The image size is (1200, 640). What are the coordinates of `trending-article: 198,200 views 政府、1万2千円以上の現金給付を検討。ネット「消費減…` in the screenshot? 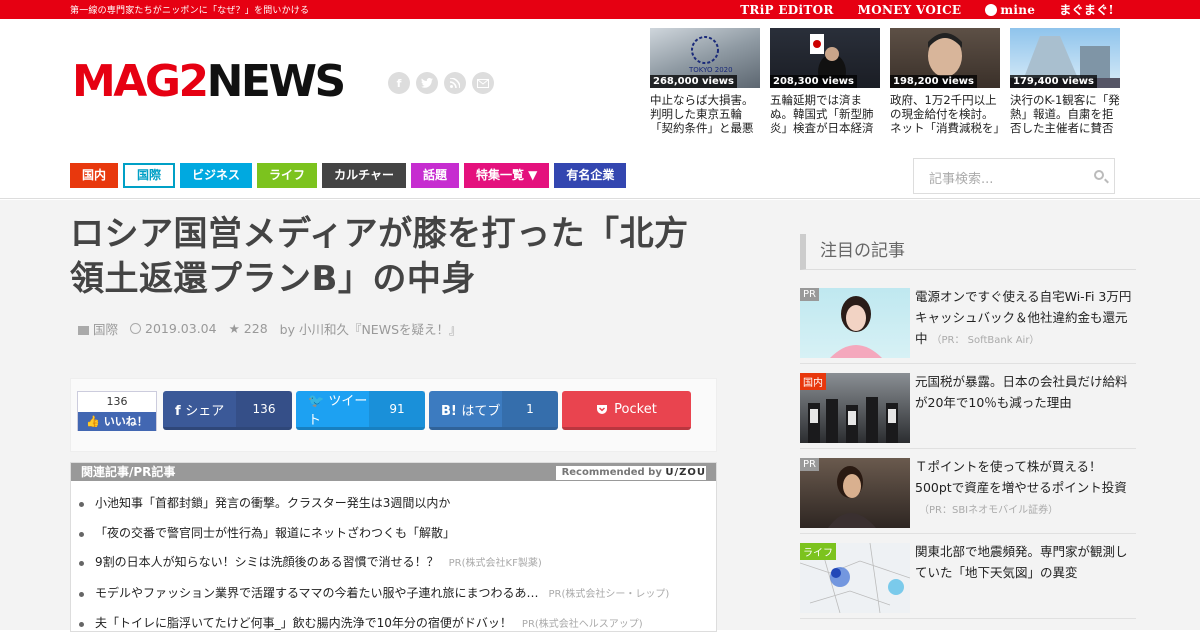 It's located at (945, 81).